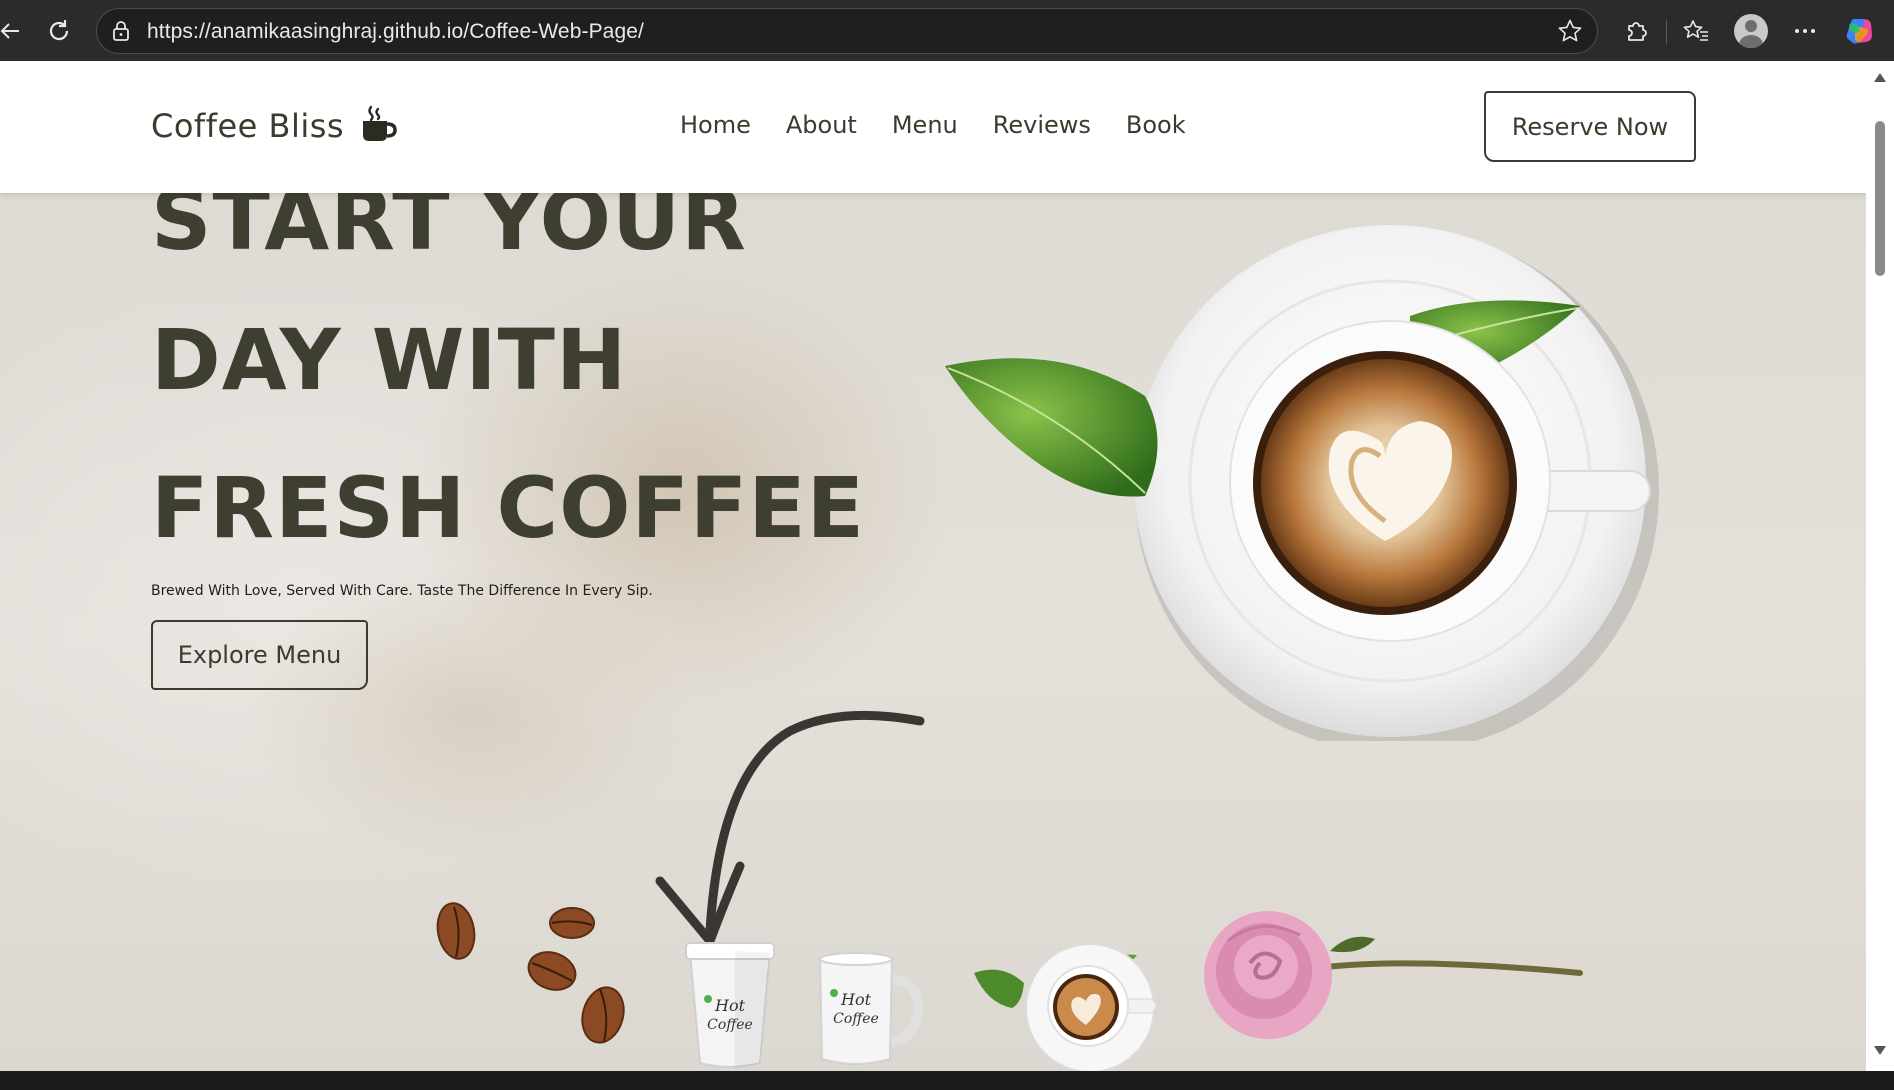 This screenshot has height=1090, width=1894. I want to click on lock-icon, so click(121, 33).